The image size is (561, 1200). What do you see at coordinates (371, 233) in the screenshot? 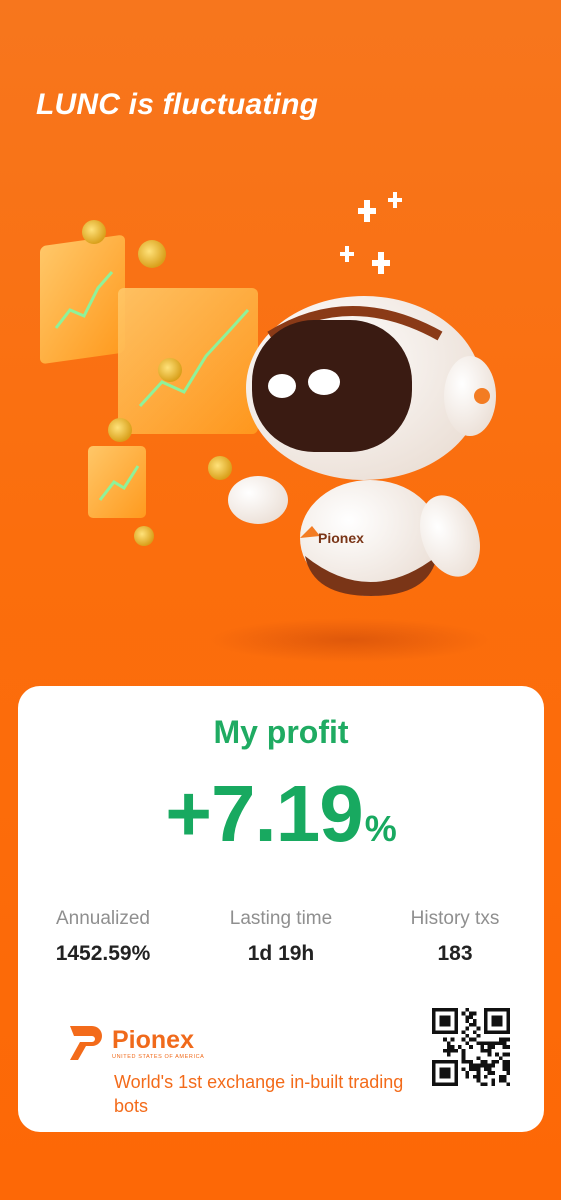
I see `sparkle-icons` at bounding box center [371, 233].